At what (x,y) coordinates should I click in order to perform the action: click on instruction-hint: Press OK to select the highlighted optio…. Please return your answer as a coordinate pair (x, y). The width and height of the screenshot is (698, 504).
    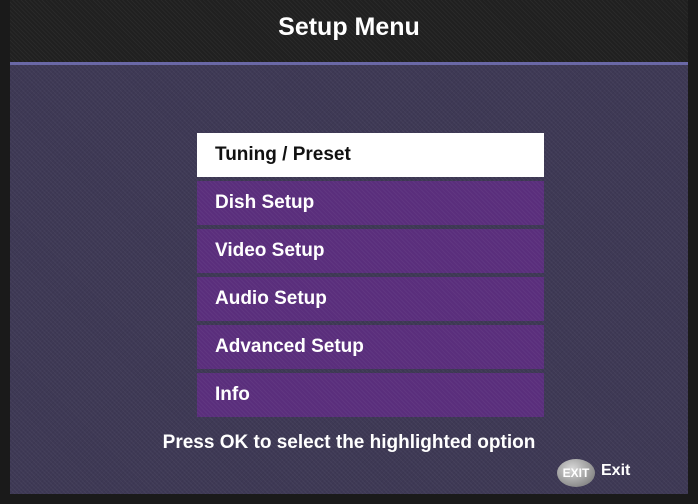
    Looking at the image, I should click on (349, 442).